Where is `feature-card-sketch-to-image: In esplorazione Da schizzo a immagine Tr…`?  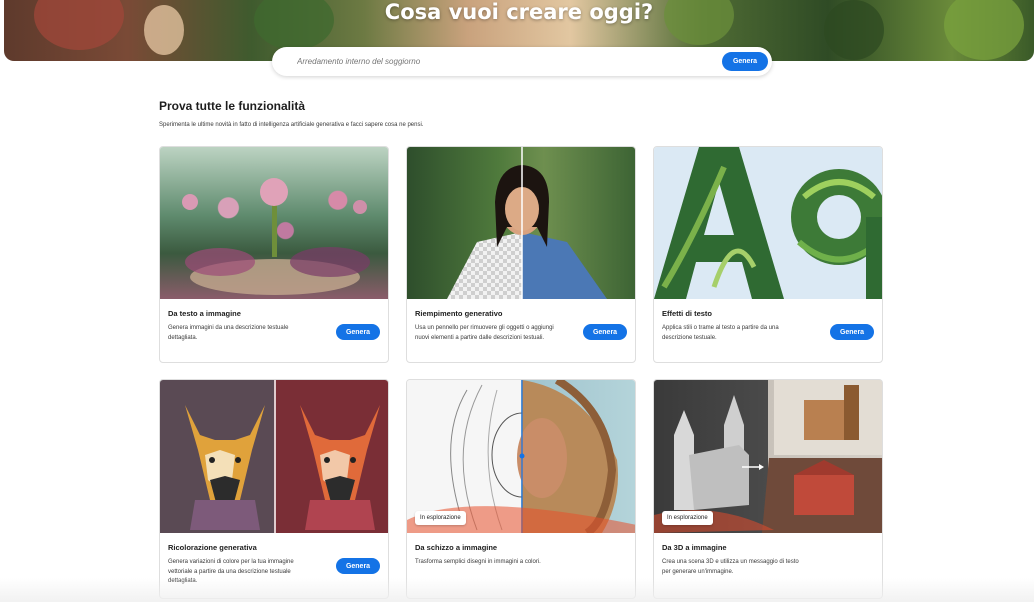
feature-card-sketch-to-image: In esplorazione Da schizzo a immagine Tr… is located at coordinates (521, 489).